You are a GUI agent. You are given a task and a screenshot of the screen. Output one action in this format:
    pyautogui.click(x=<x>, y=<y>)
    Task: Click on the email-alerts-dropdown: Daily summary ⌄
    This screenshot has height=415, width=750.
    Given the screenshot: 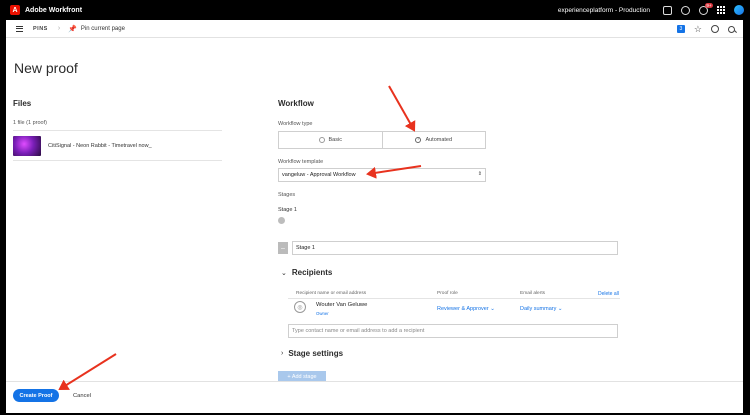 What is the action you would take?
    pyautogui.click(x=541, y=309)
    